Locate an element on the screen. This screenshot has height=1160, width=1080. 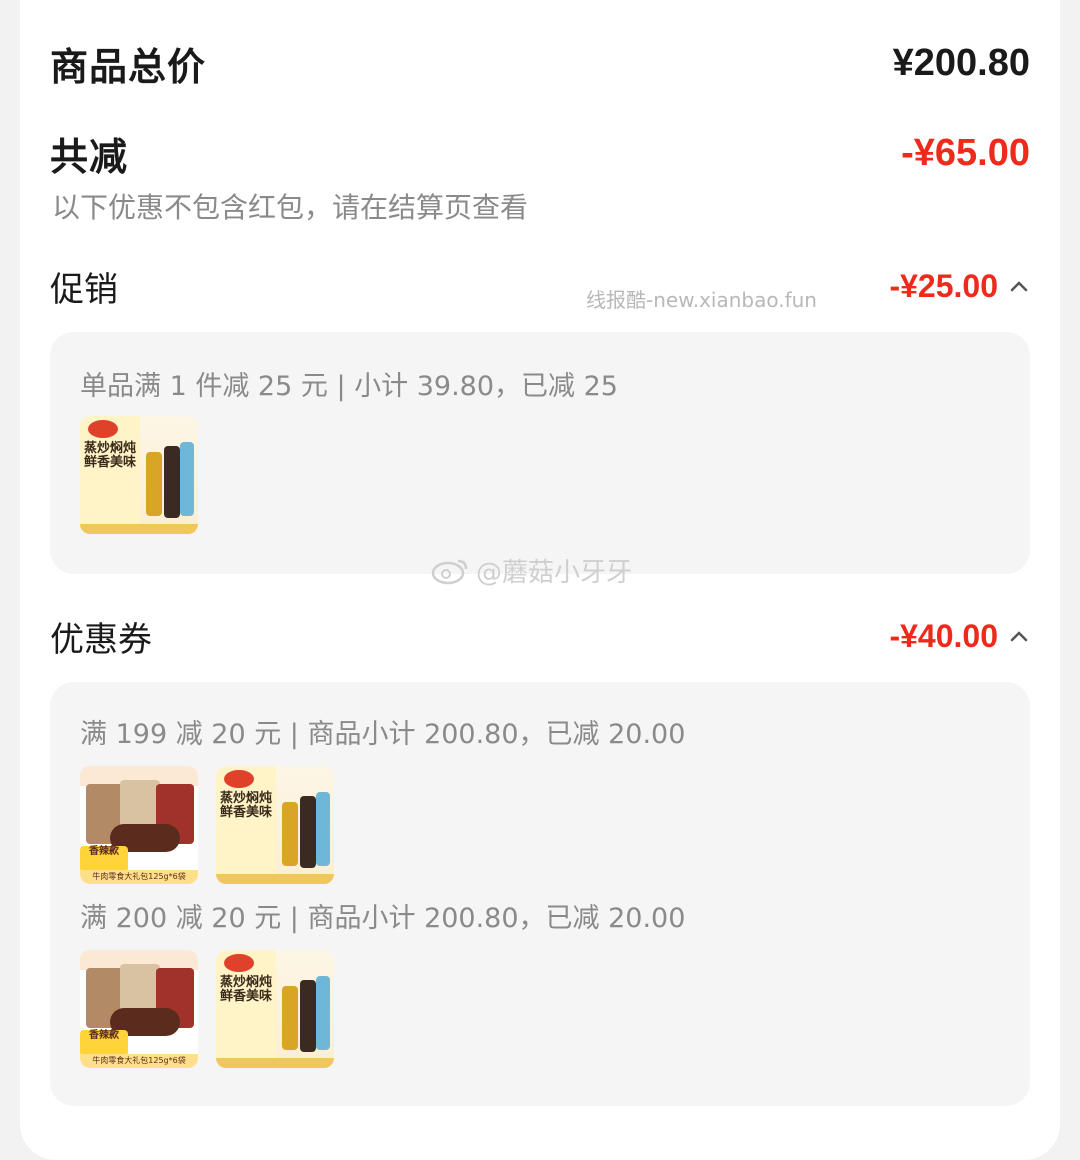
coupon-rule-text: 满 199 减 20 元 | 商品小计 200.80，已减 20.00 is located at coordinates (383, 734).